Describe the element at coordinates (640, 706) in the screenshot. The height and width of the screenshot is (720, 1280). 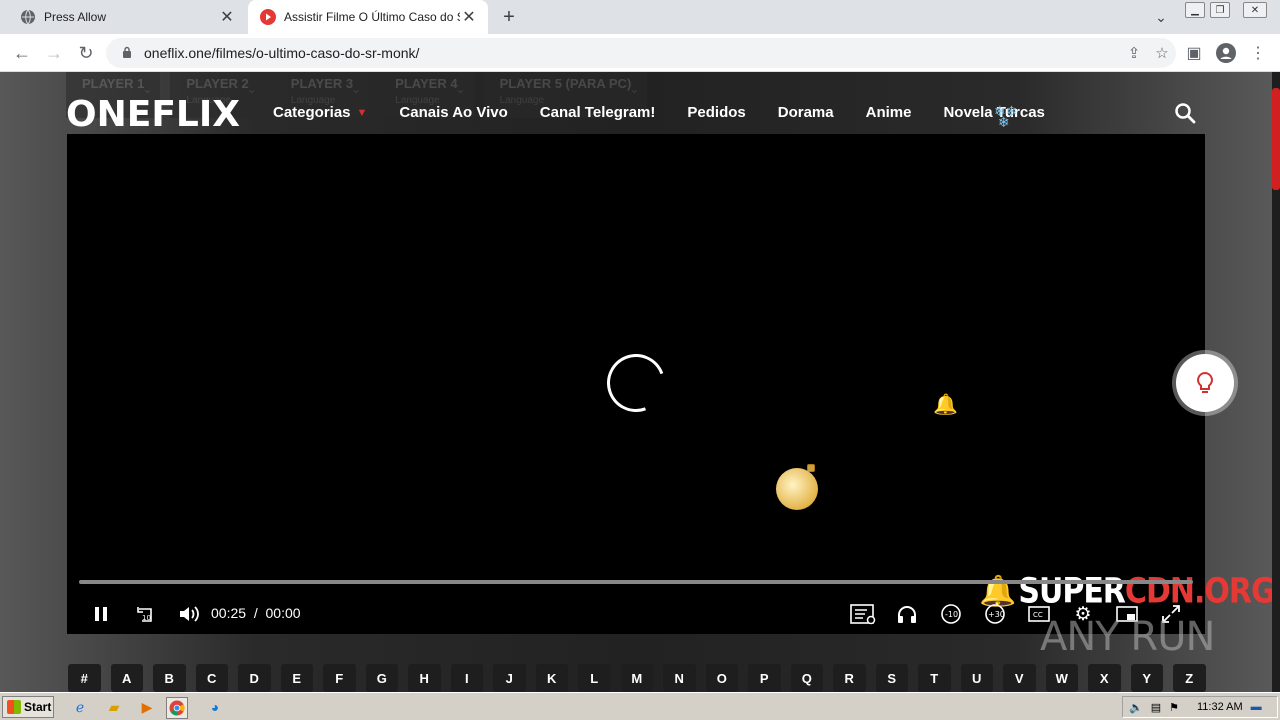
I see `windows-taskbar: Start ℯ ▰ ▶ ◕ 🔈 ▤ ⚑ 11:32 AM ▬` at that location.